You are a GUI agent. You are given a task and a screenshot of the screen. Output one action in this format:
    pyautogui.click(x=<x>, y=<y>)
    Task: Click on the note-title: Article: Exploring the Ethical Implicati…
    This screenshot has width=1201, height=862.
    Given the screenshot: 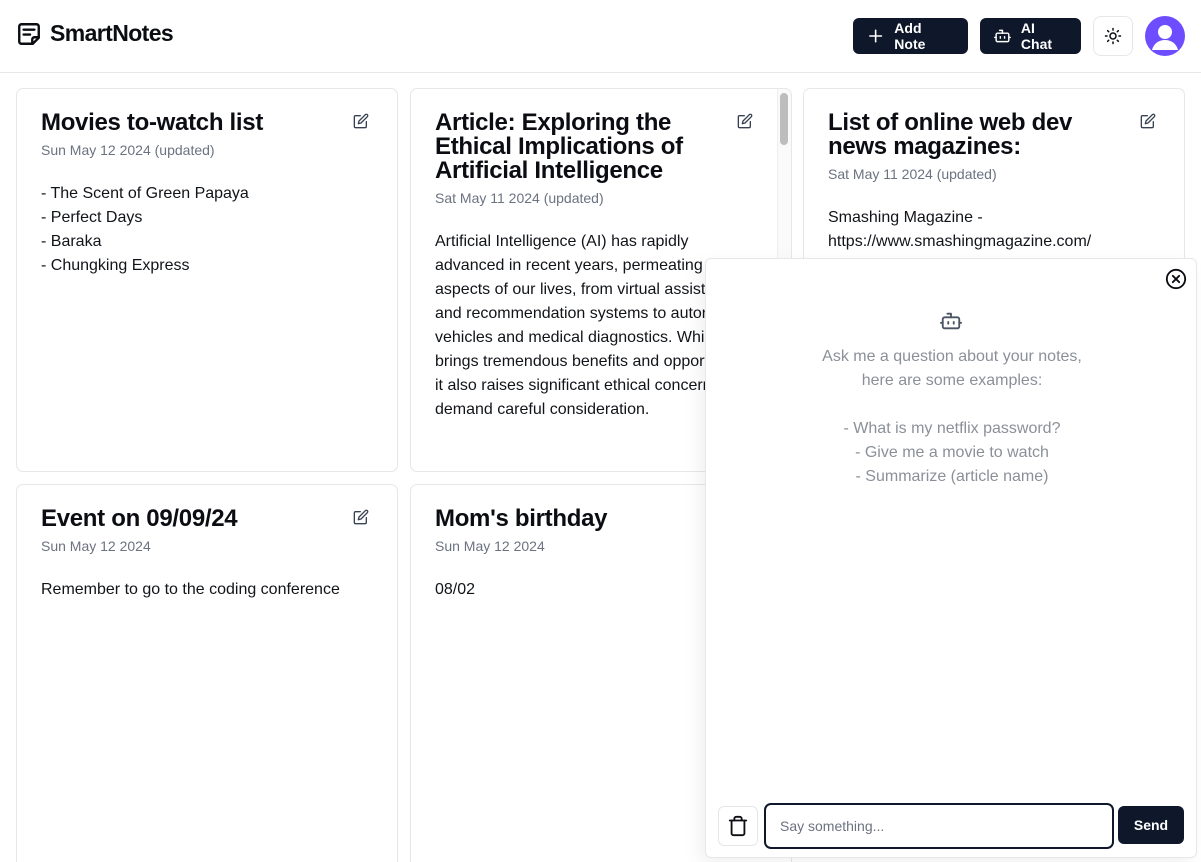 What is the action you would take?
    pyautogui.click(x=559, y=146)
    